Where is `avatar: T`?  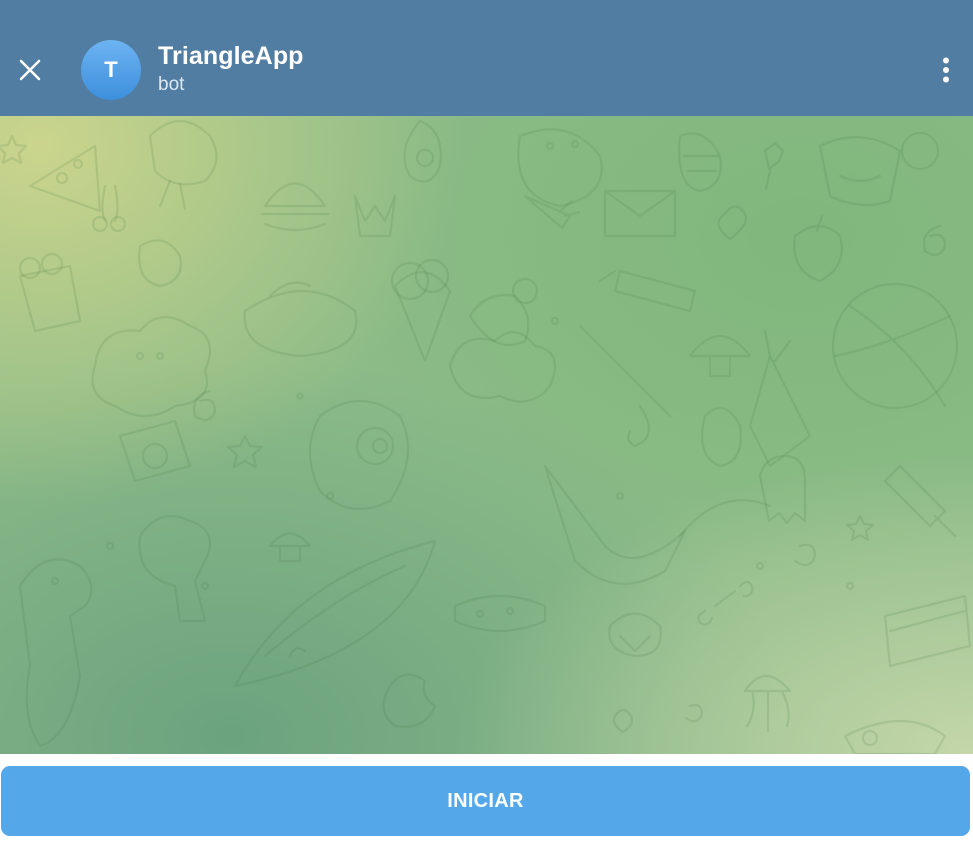 avatar: T is located at coordinates (111, 70).